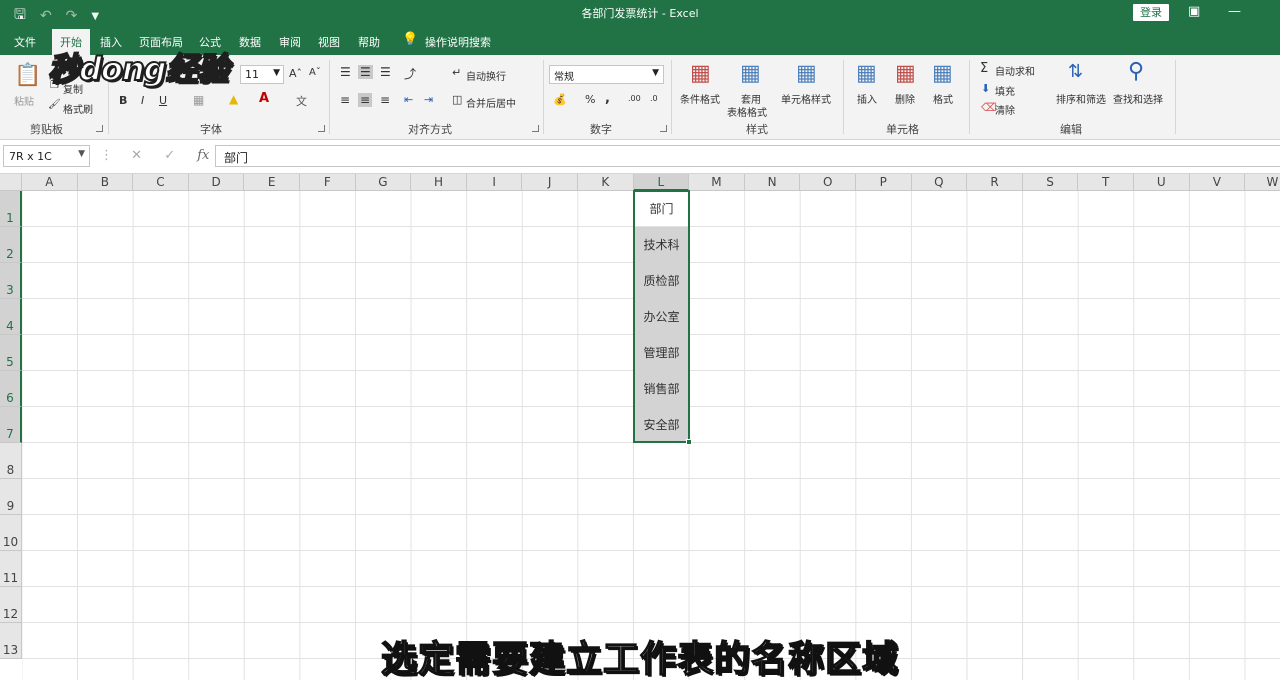  What do you see at coordinates (345, 72) in the screenshot?
I see `align-top-icon: ☰` at bounding box center [345, 72].